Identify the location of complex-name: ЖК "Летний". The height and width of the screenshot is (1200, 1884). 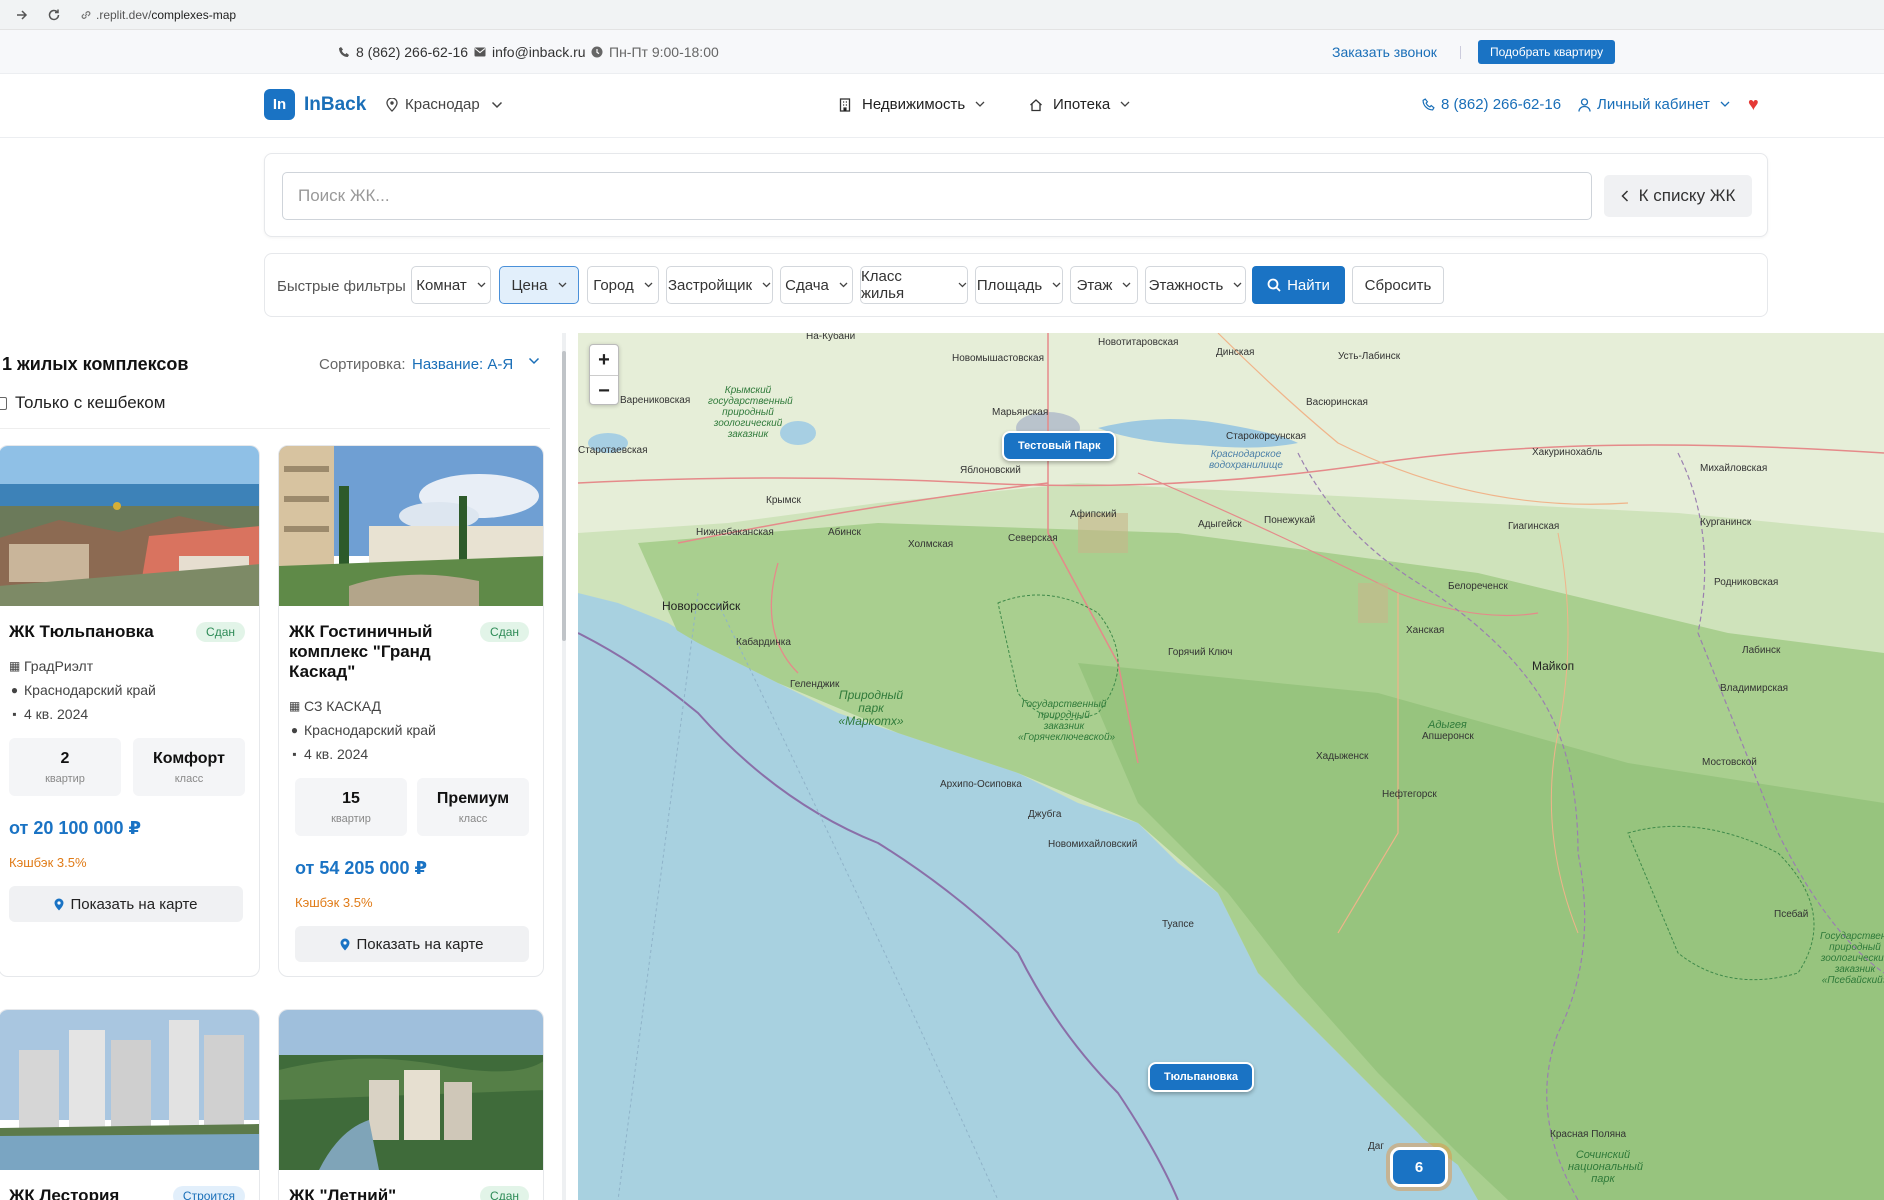
(384, 1193).